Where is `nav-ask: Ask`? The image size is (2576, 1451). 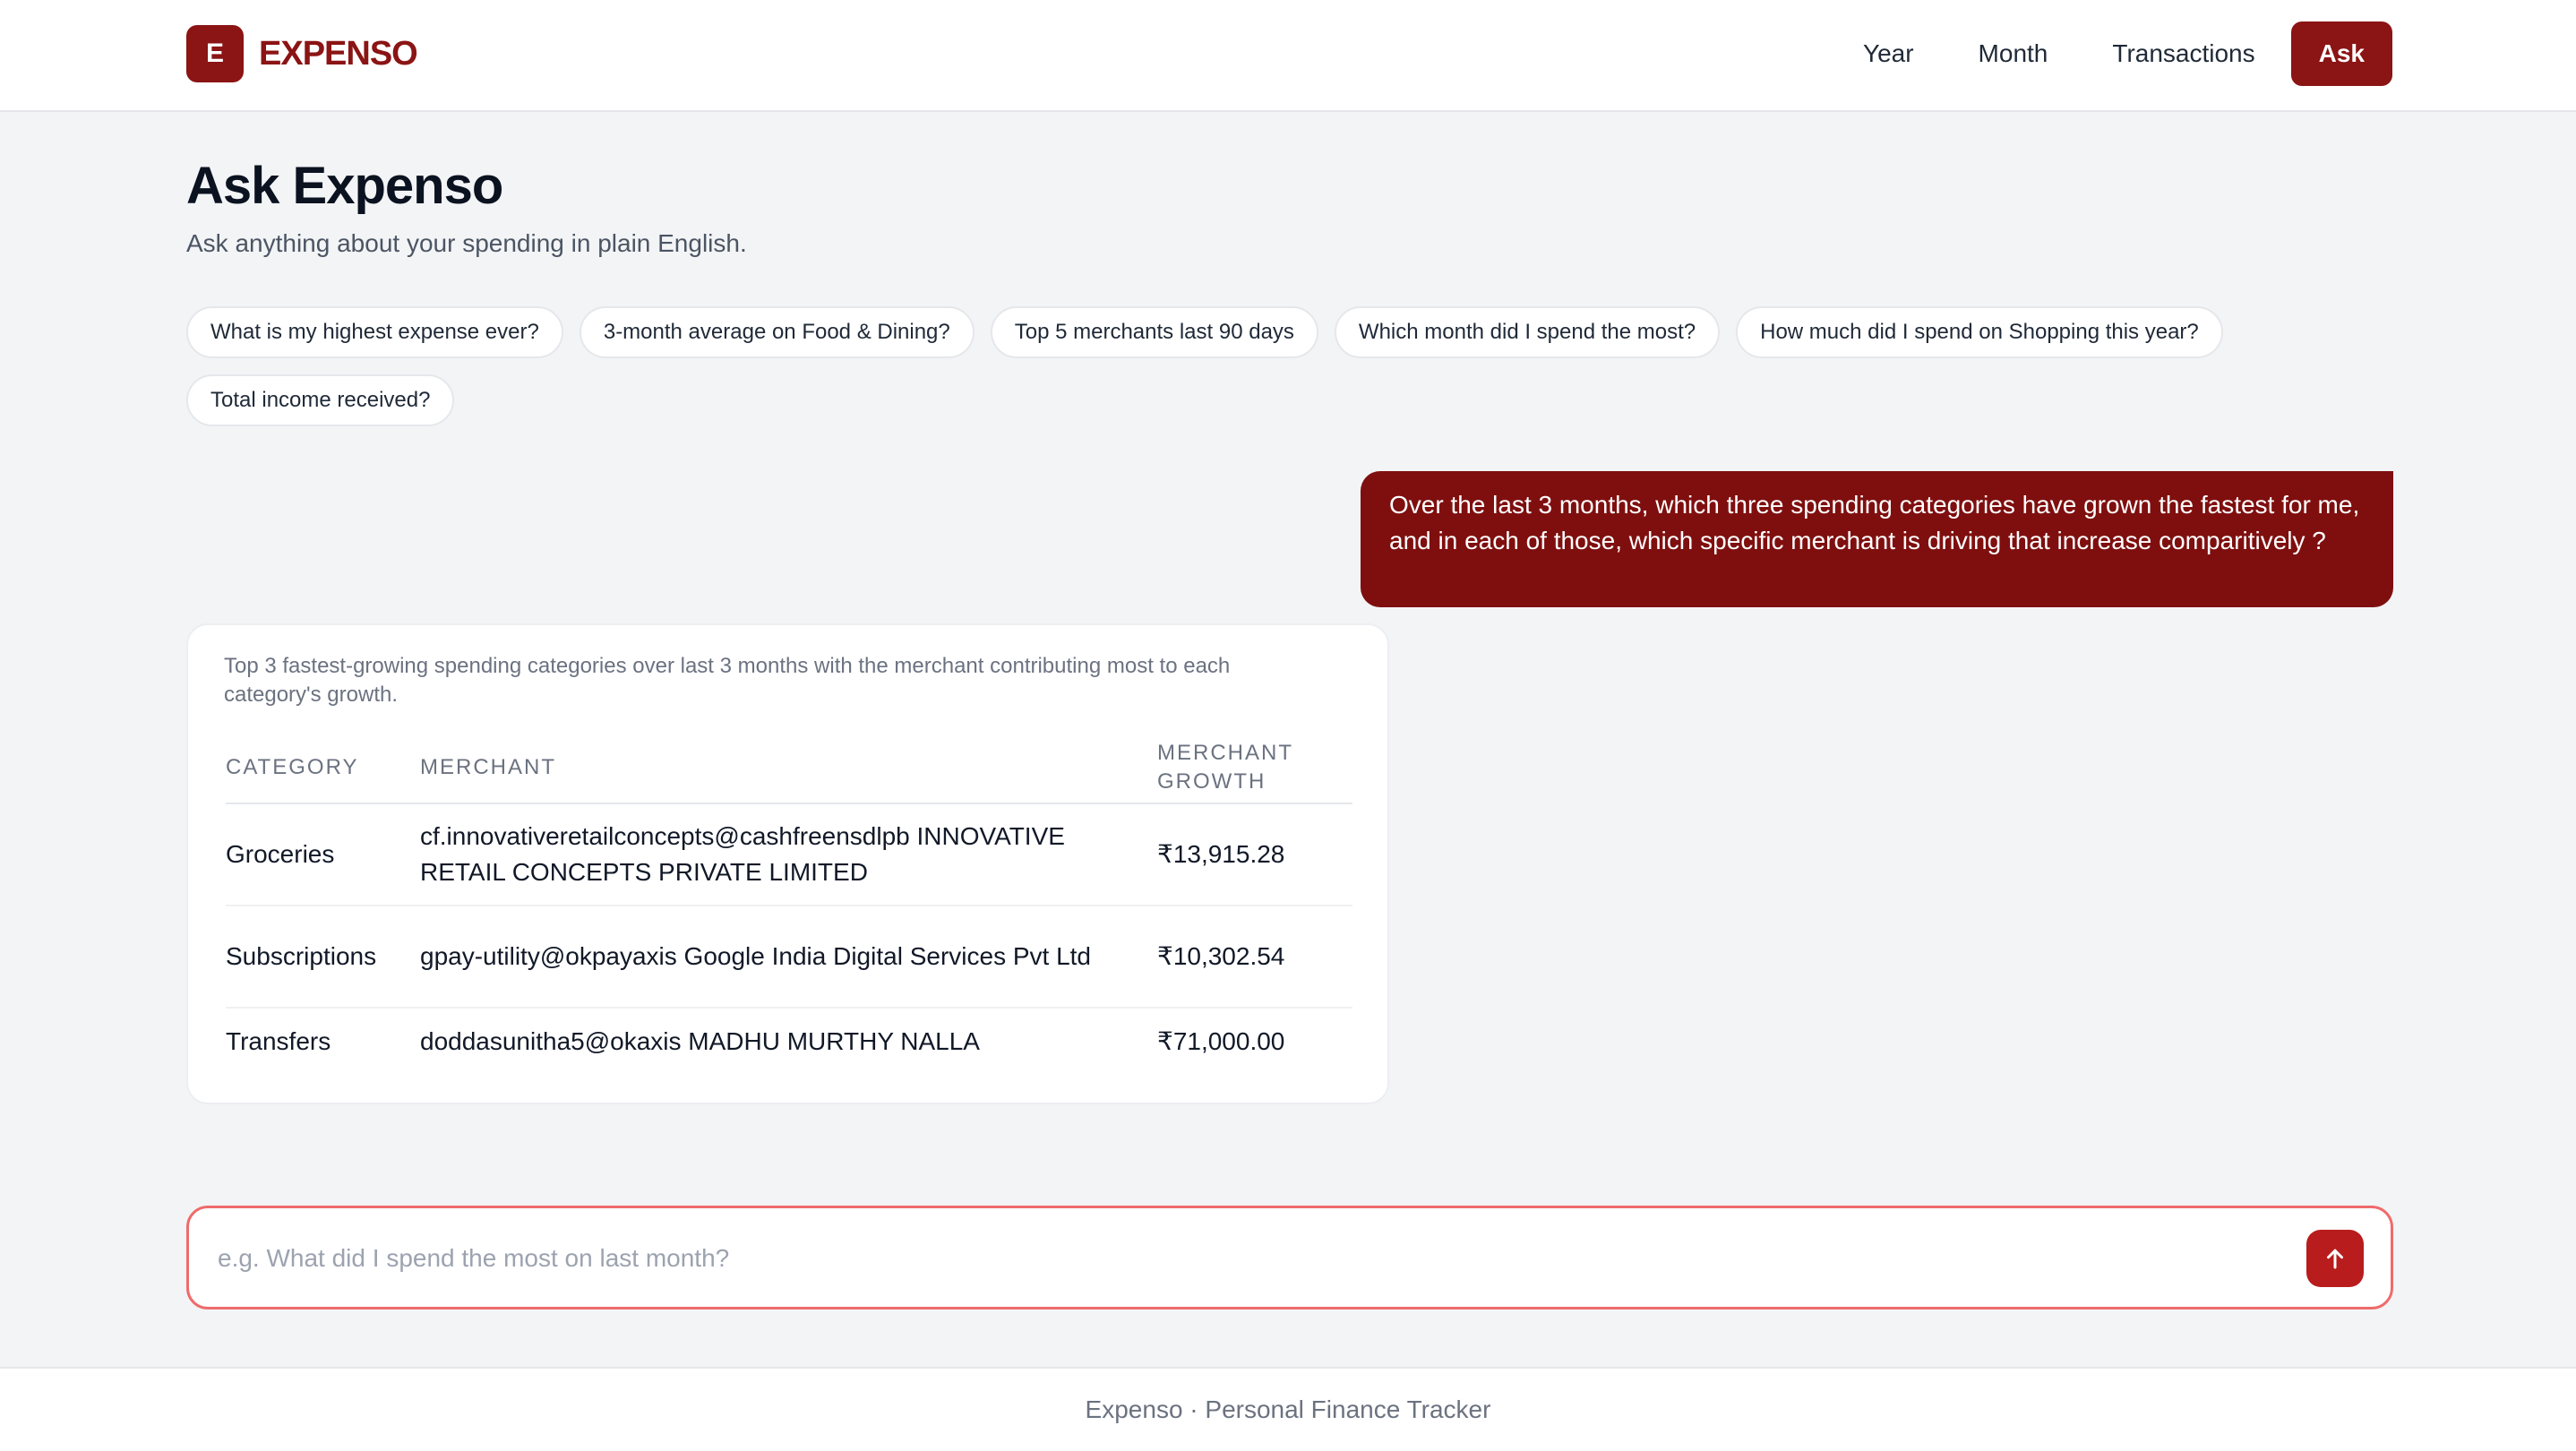 nav-ask: Ask is located at coordinates (2341, 54).